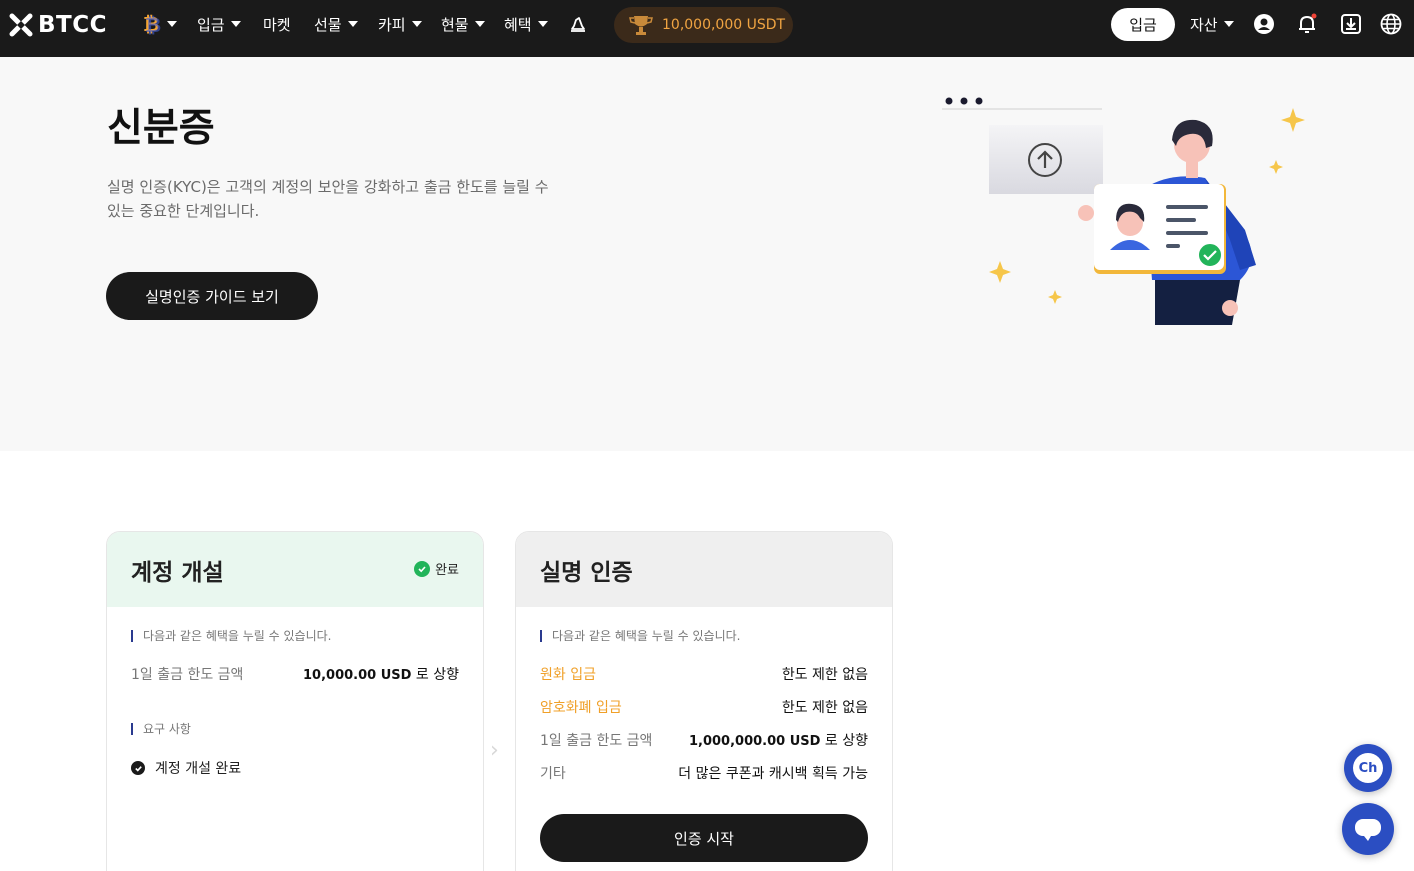 This screenshot has width=1414, height=871. What do you see at coordinates (72, 25) in the screenshot?
I see `brand-name: BTCC` at bounding box center [72, 25].